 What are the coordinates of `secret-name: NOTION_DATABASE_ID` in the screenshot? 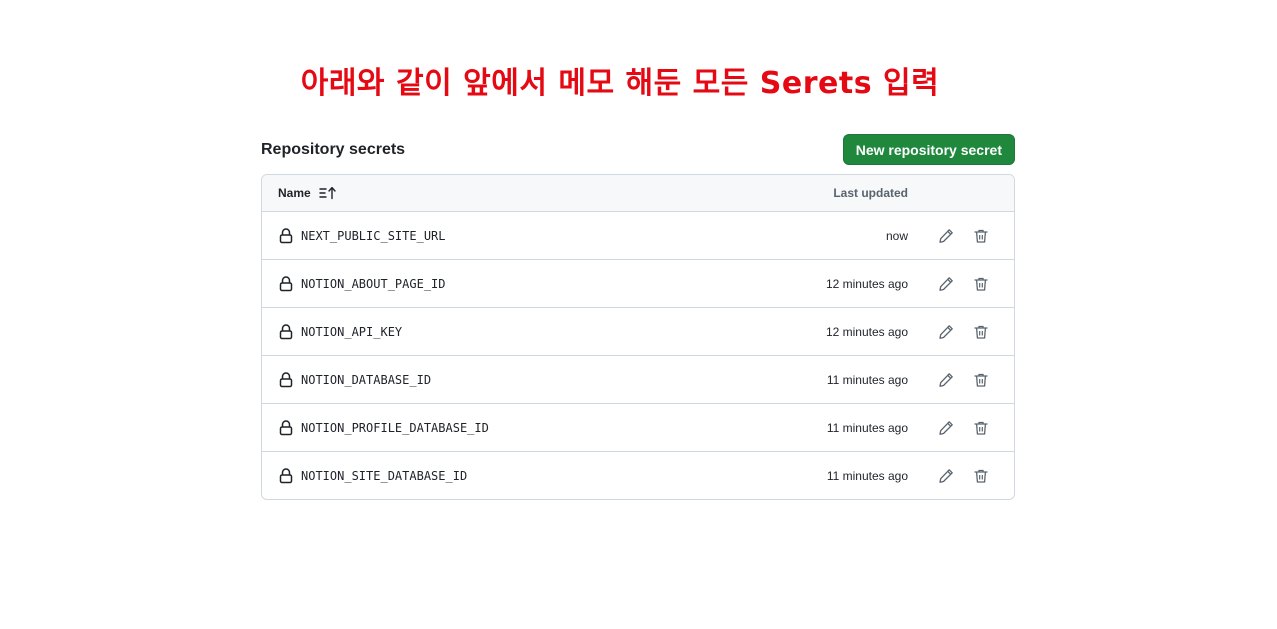 It's located at (366, 379).